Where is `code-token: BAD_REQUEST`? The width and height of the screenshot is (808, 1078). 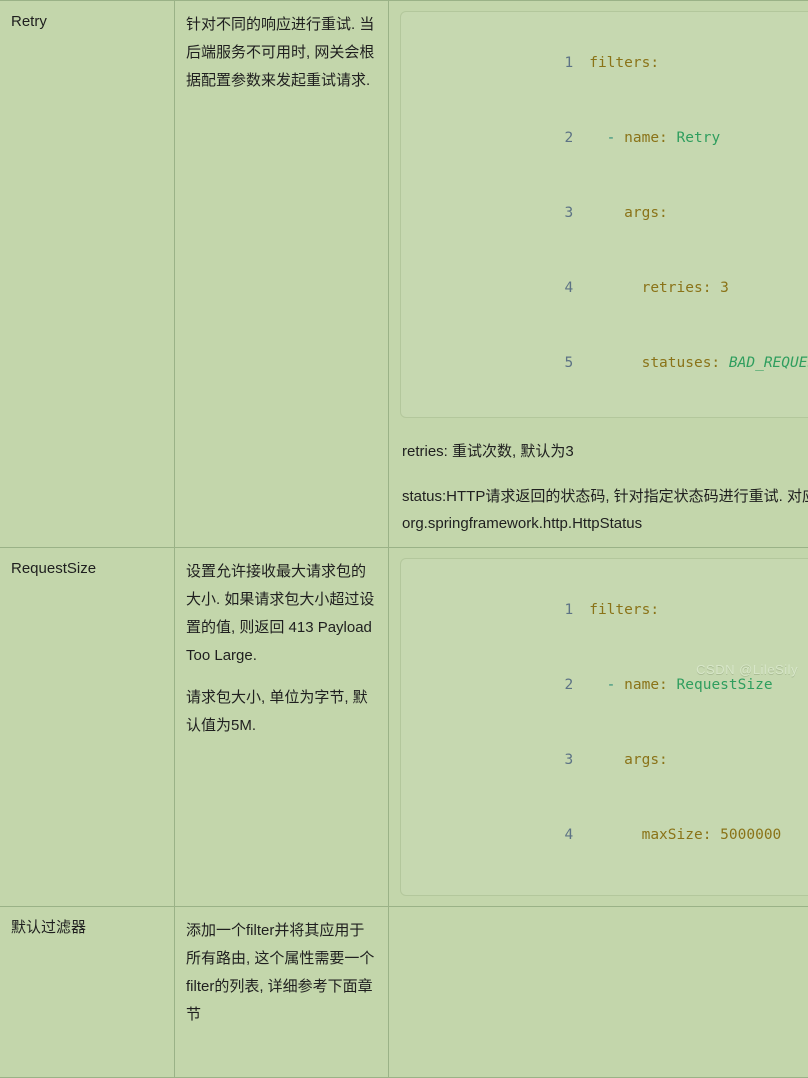
code-token: BAD_REQUEST is located at coordinates (768, 363).